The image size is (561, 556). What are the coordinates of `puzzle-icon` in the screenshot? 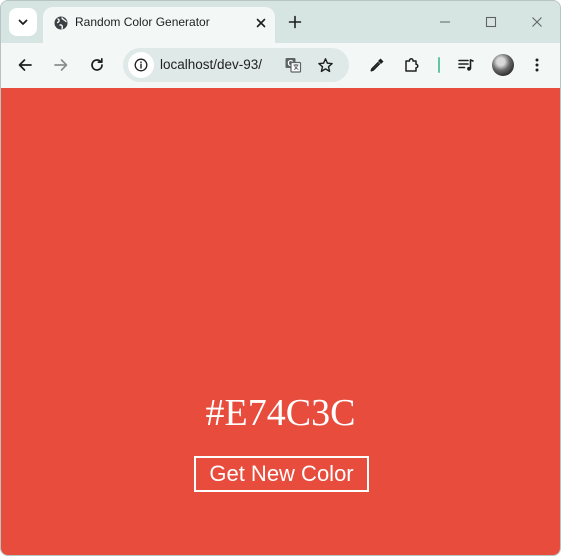 It's located at (412, 65).